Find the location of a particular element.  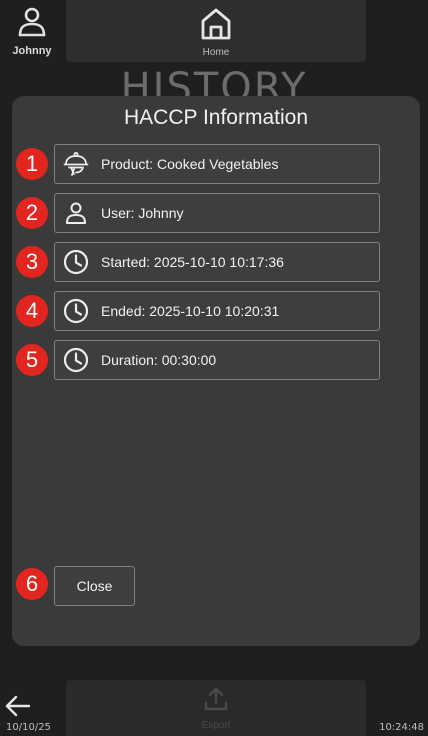

duration-text: Duration: 00:30:00 is located at coordinates (159, 360).